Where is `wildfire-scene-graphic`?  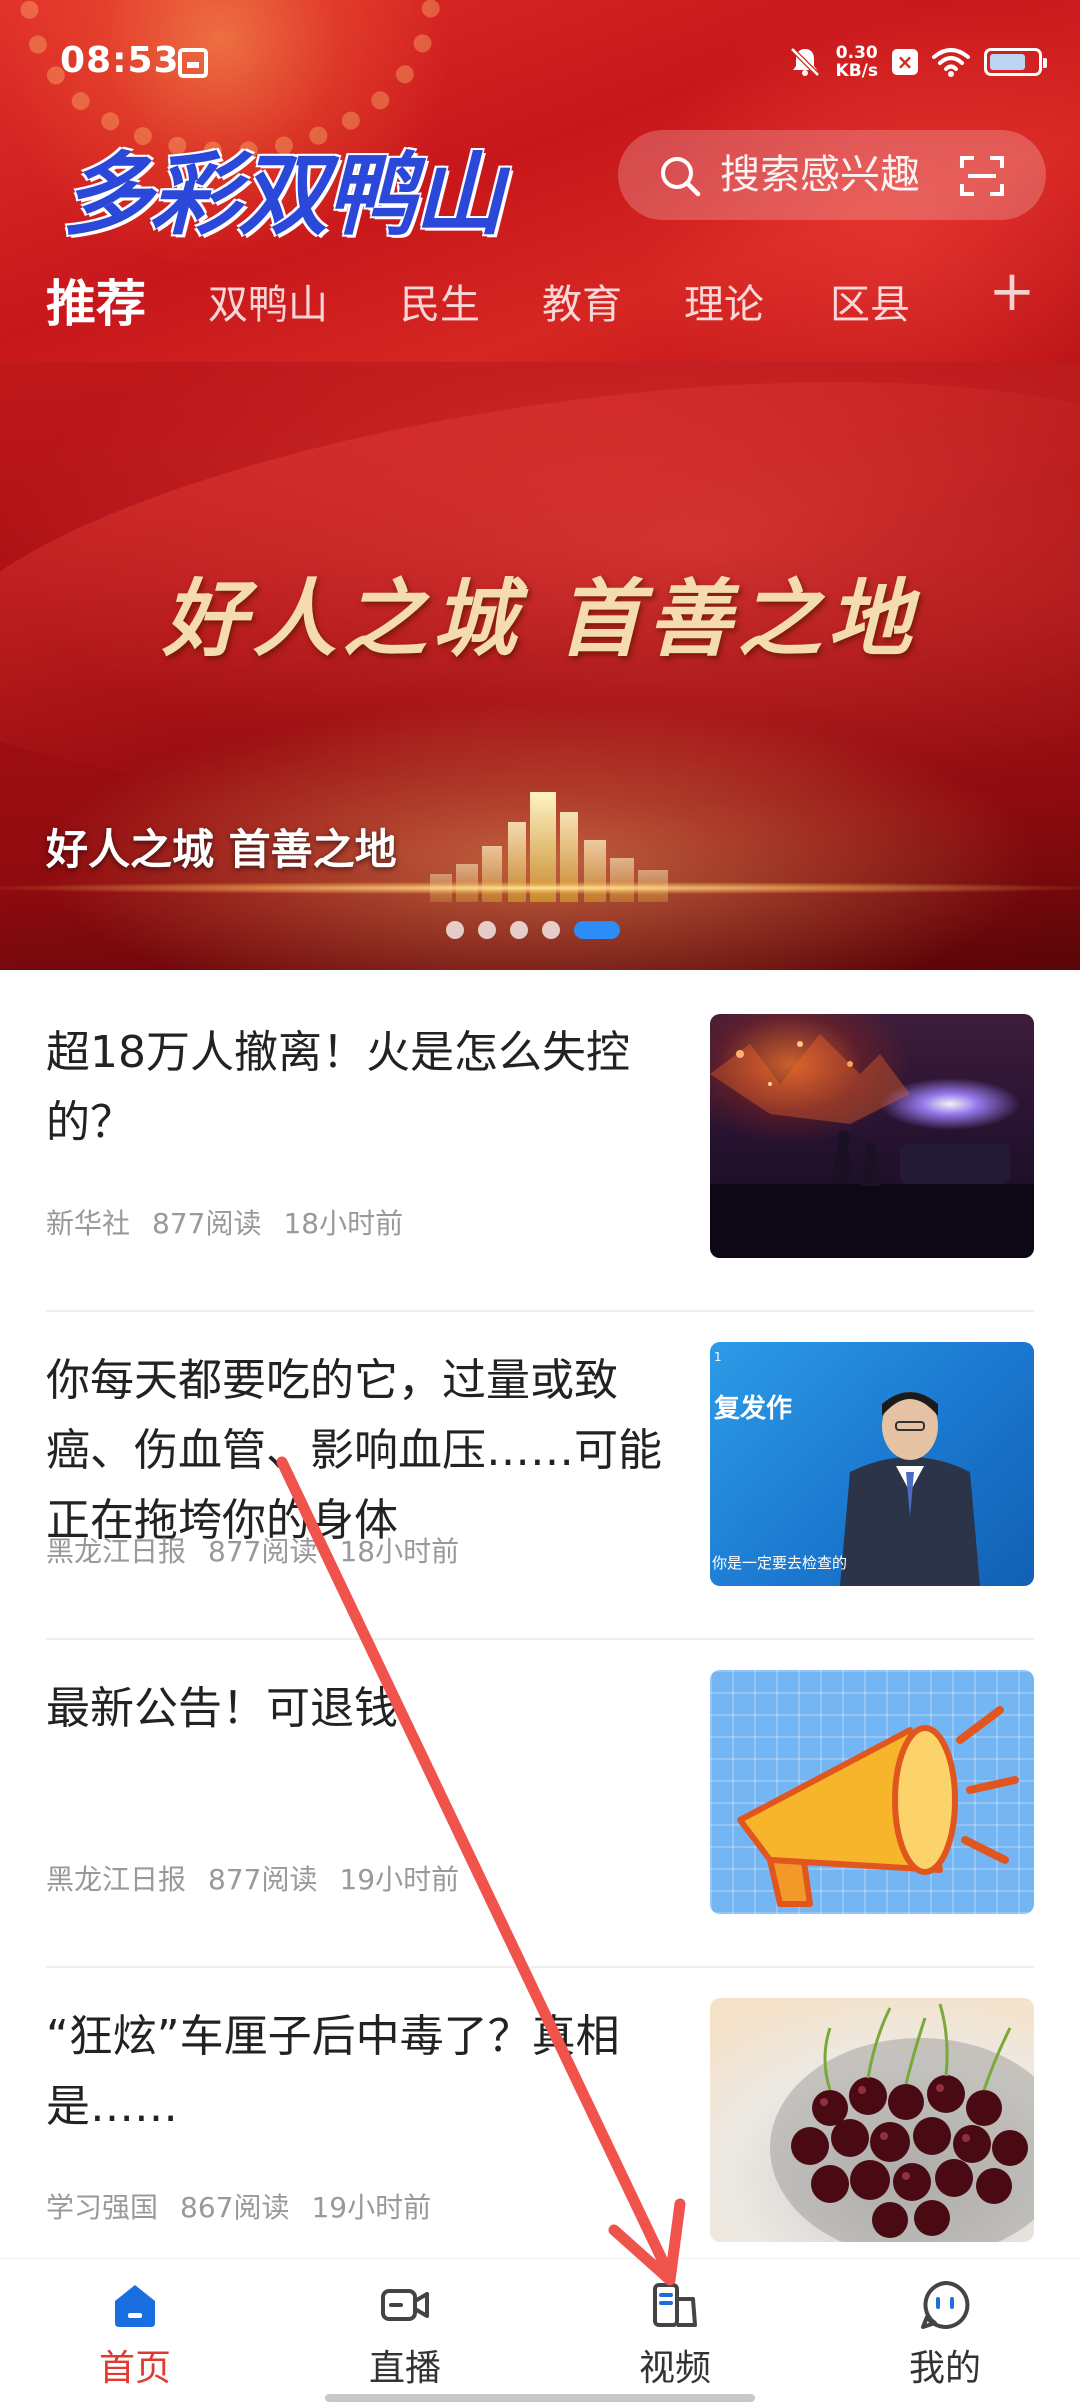 wildfire-scene-graphic is located at coordinates (872, 1146).